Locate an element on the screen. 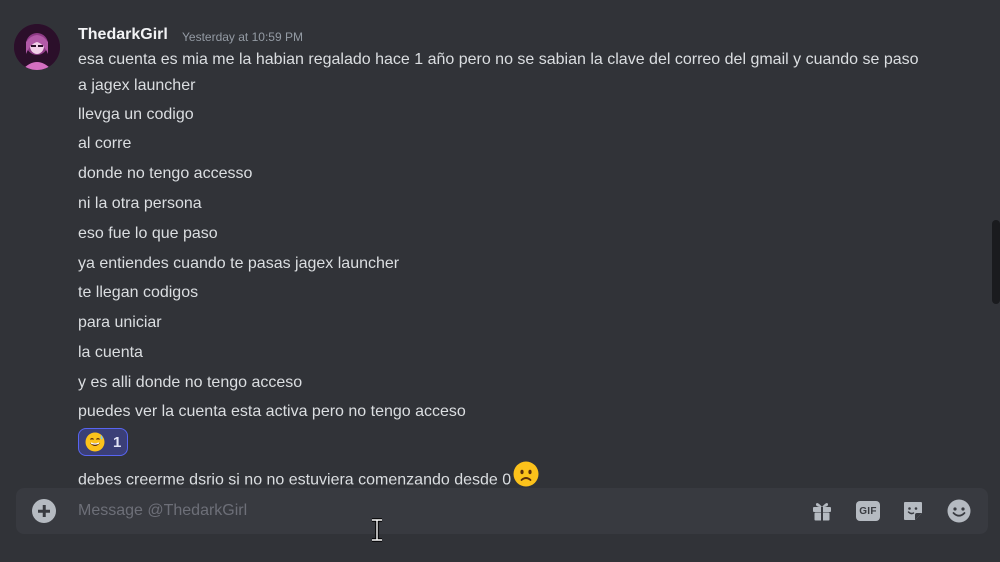 Image resolution: width=1000 pixels, height=562 pixels. gif-button: GIF is located at coordinates (868, 511).